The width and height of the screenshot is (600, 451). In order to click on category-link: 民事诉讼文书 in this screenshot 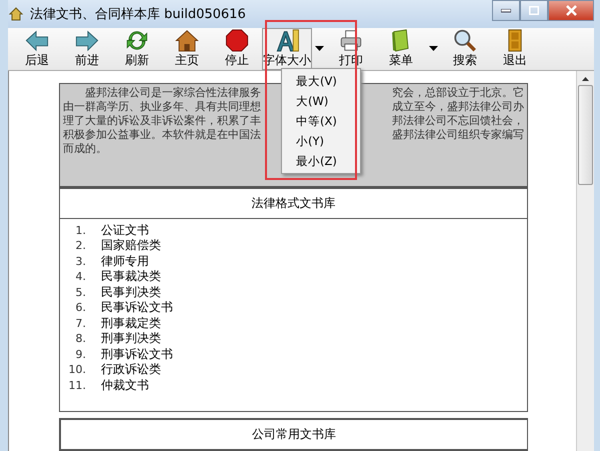, I will do `click(137, 308)`.